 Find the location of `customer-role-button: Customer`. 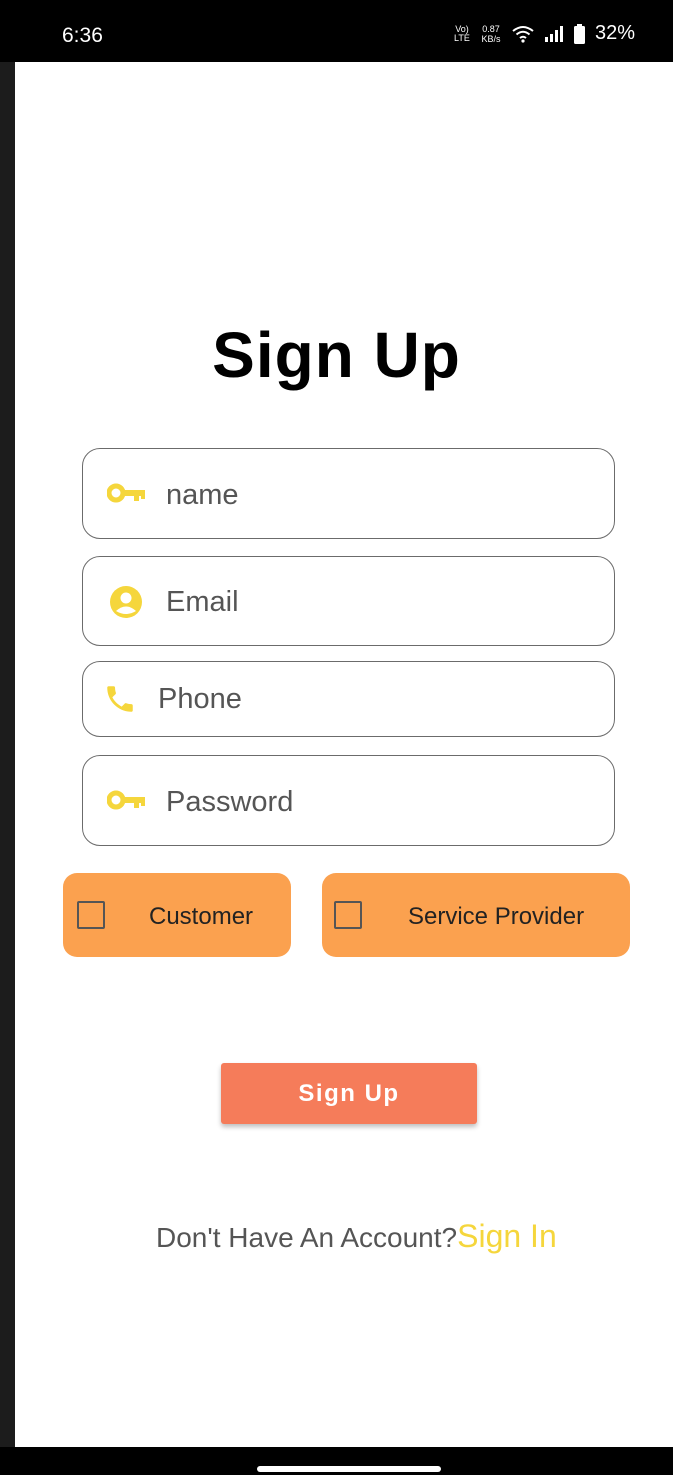

customer-role-button: Customer is located at coordinates (177, 915).